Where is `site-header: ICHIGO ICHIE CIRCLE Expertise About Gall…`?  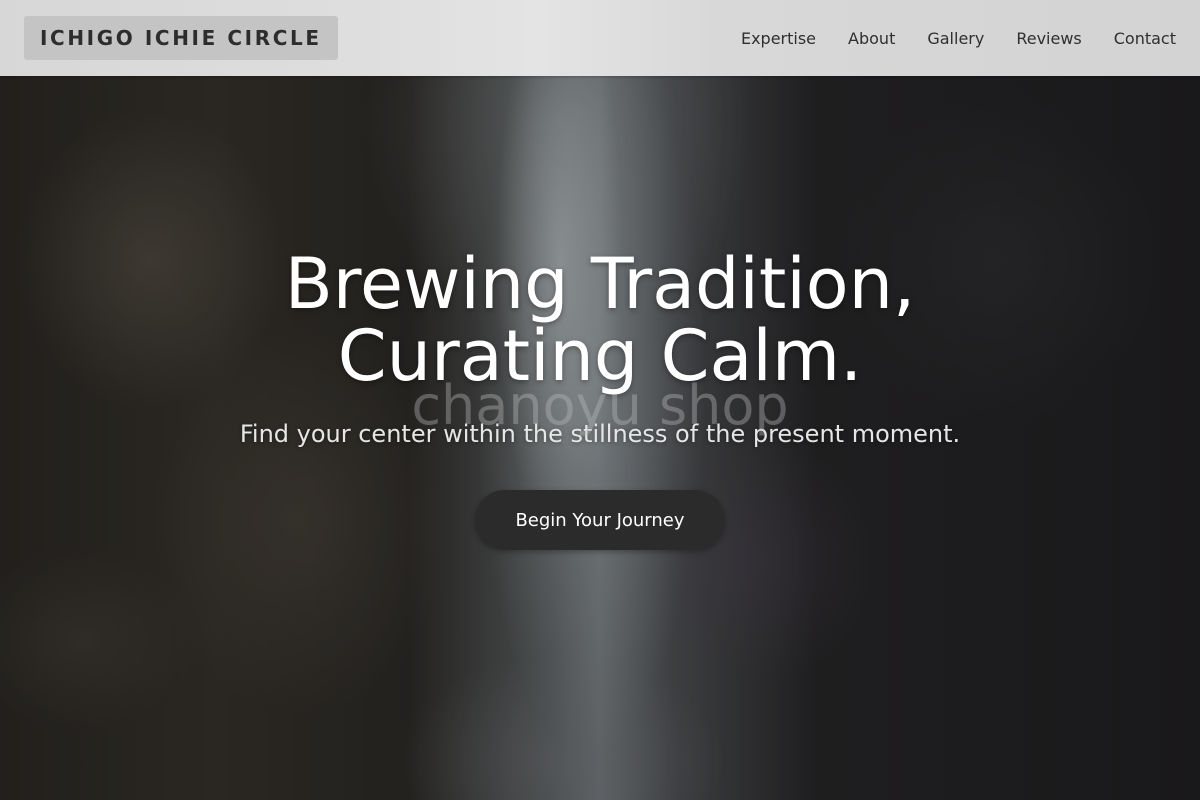
site-header: ICHIGO ICHIE CIRCLE Expertise About Gall… is located at coordinates (600, 38).